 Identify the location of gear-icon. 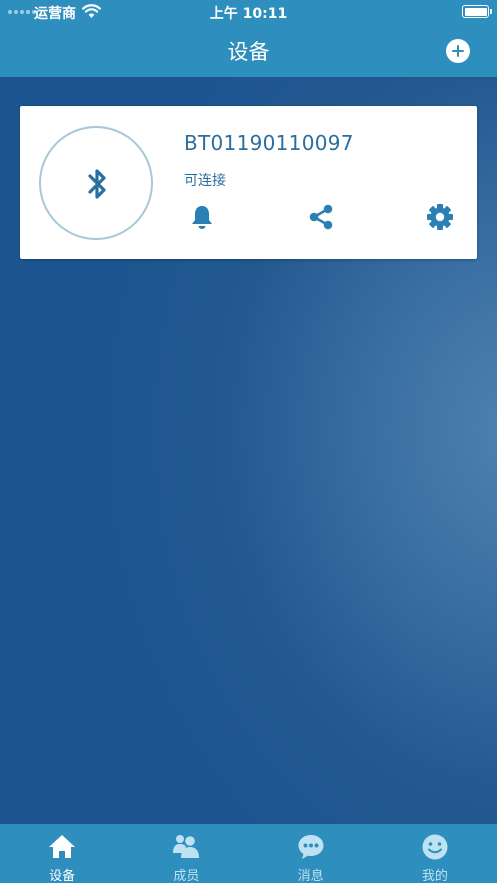
(440, 217).